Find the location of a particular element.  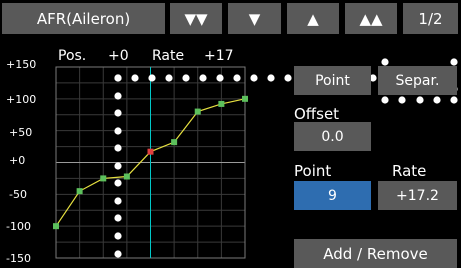

current-point-marker is located at coordinates (150, 151).